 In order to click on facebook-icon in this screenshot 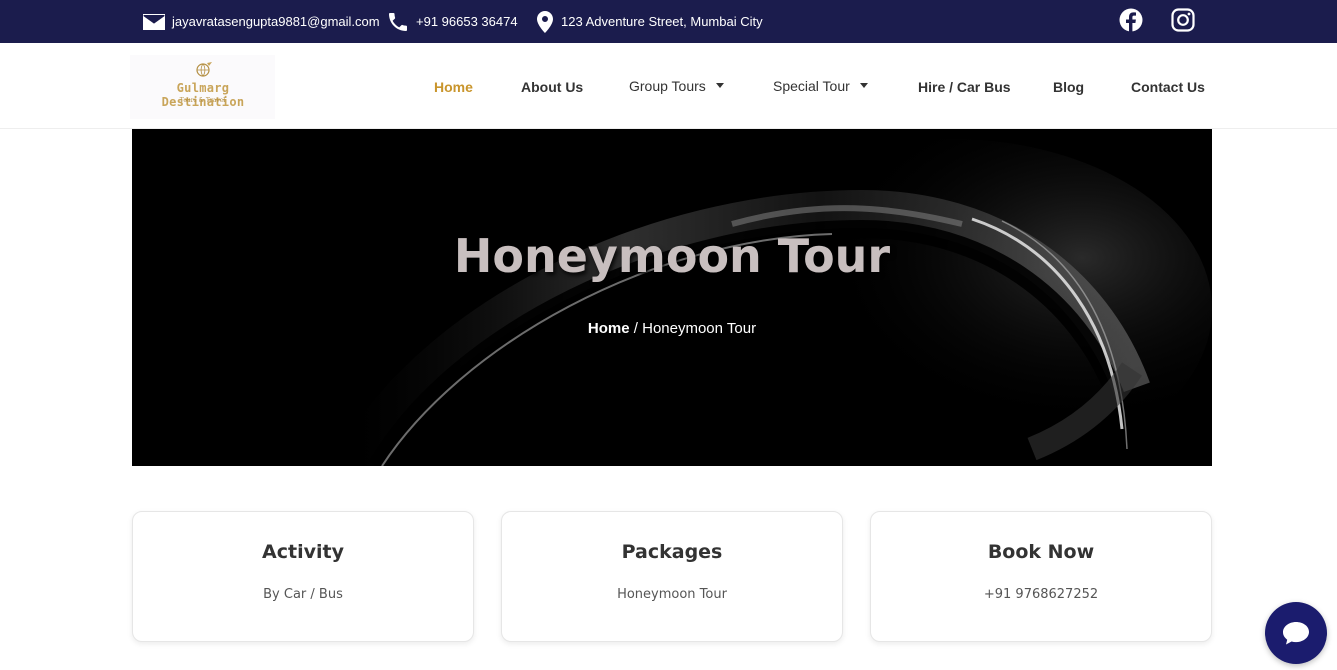, I will do `click(1131, 20)`.